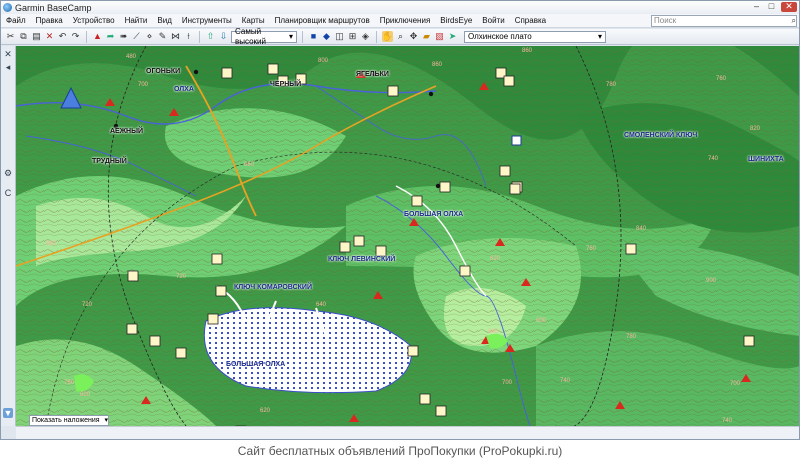 This screenshot has height=462, width=800. I want to click on place-label: ЯГЕЛЬКИ, so click(372, 74).